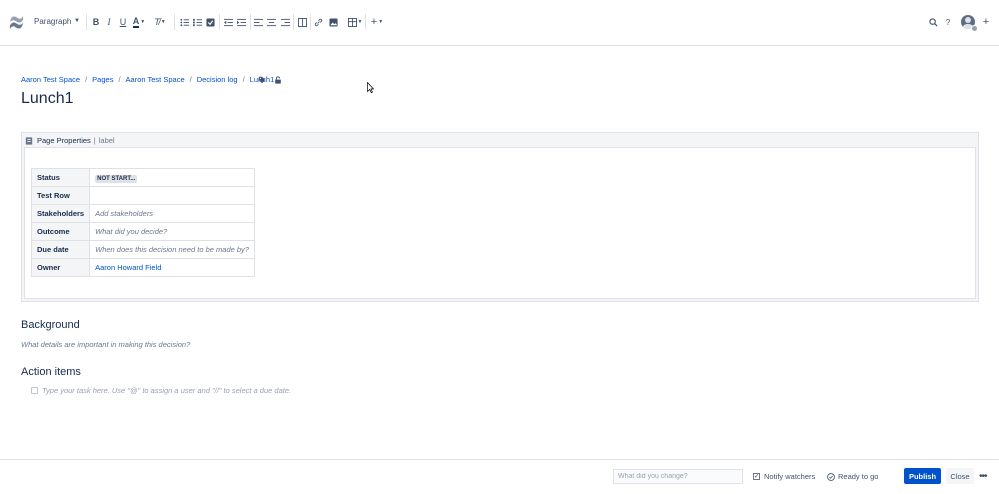 Image resolution: width=999 pixels, height=494 pixels. What do you see at coordinates (102, 79) in the screenshot?
I see `breadcrumb-item: Pages` at bounding box center [102, 79].